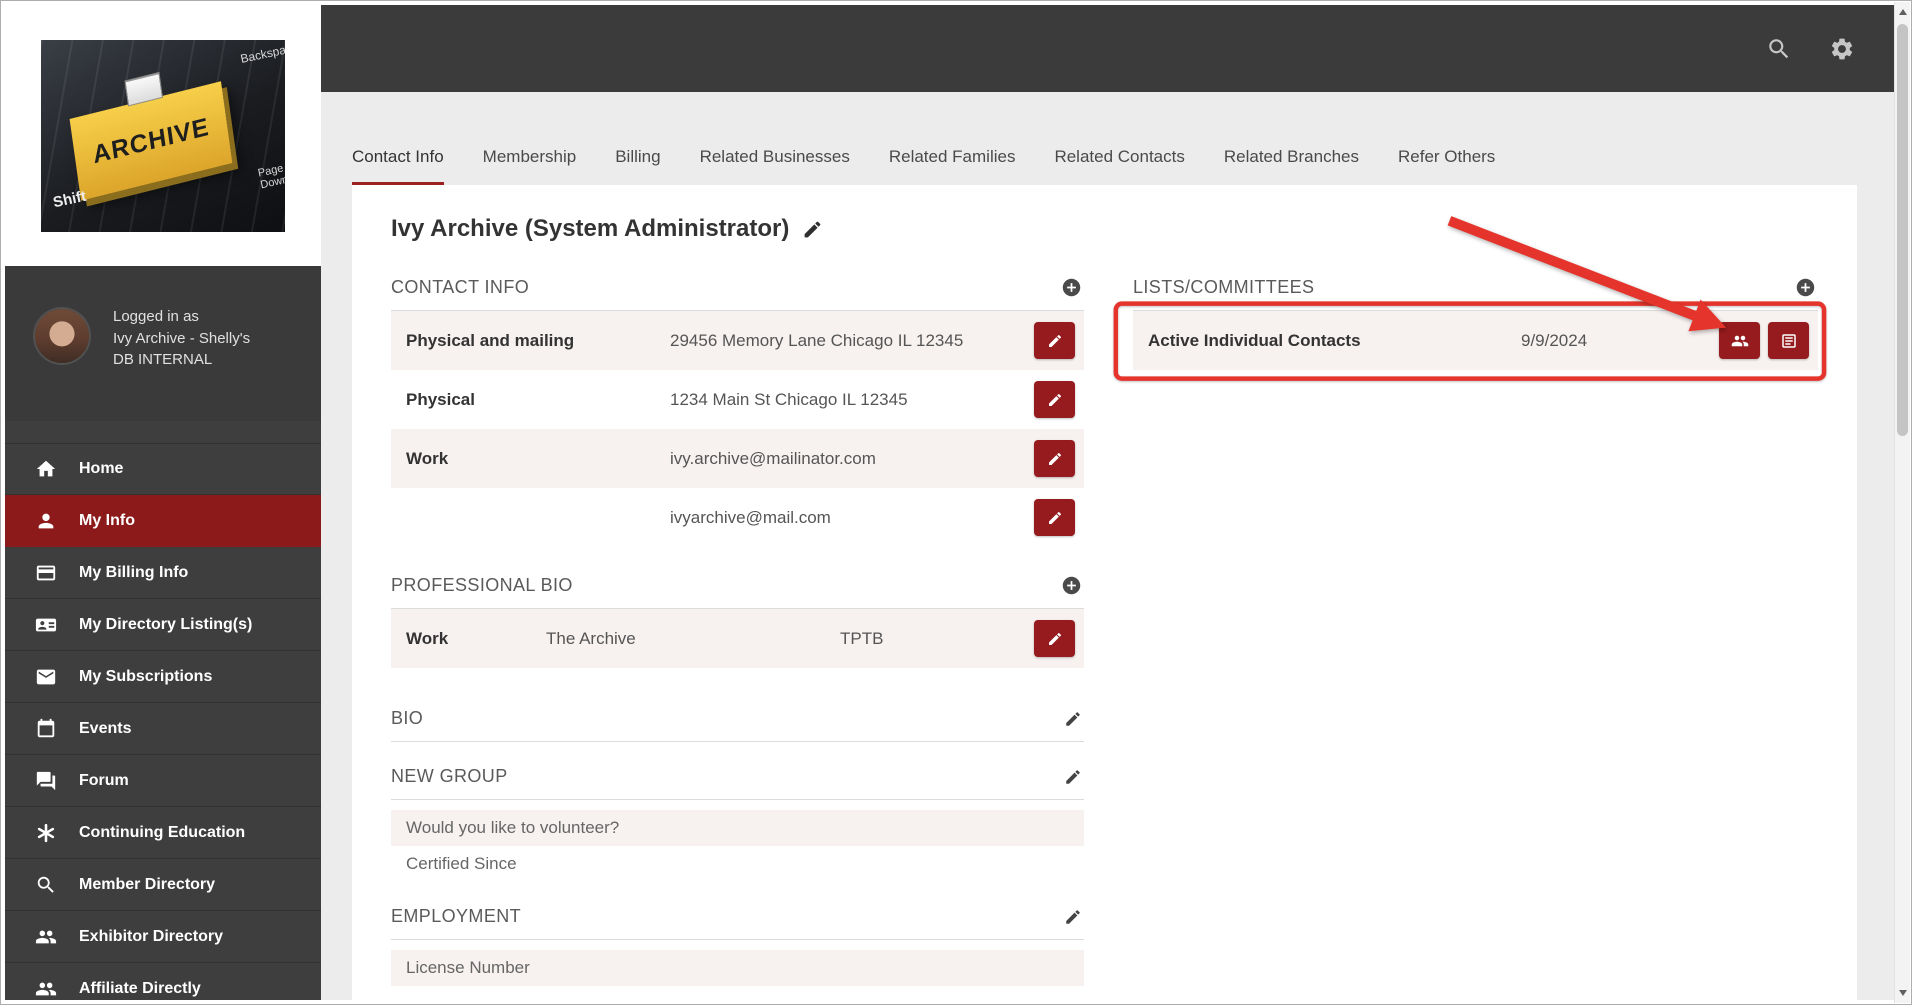 The width and height of the screenshot is (1912, 1005). Describe the element at coordinates (46, 833) in the screenshot. I see `asterisk-icon` at that location.